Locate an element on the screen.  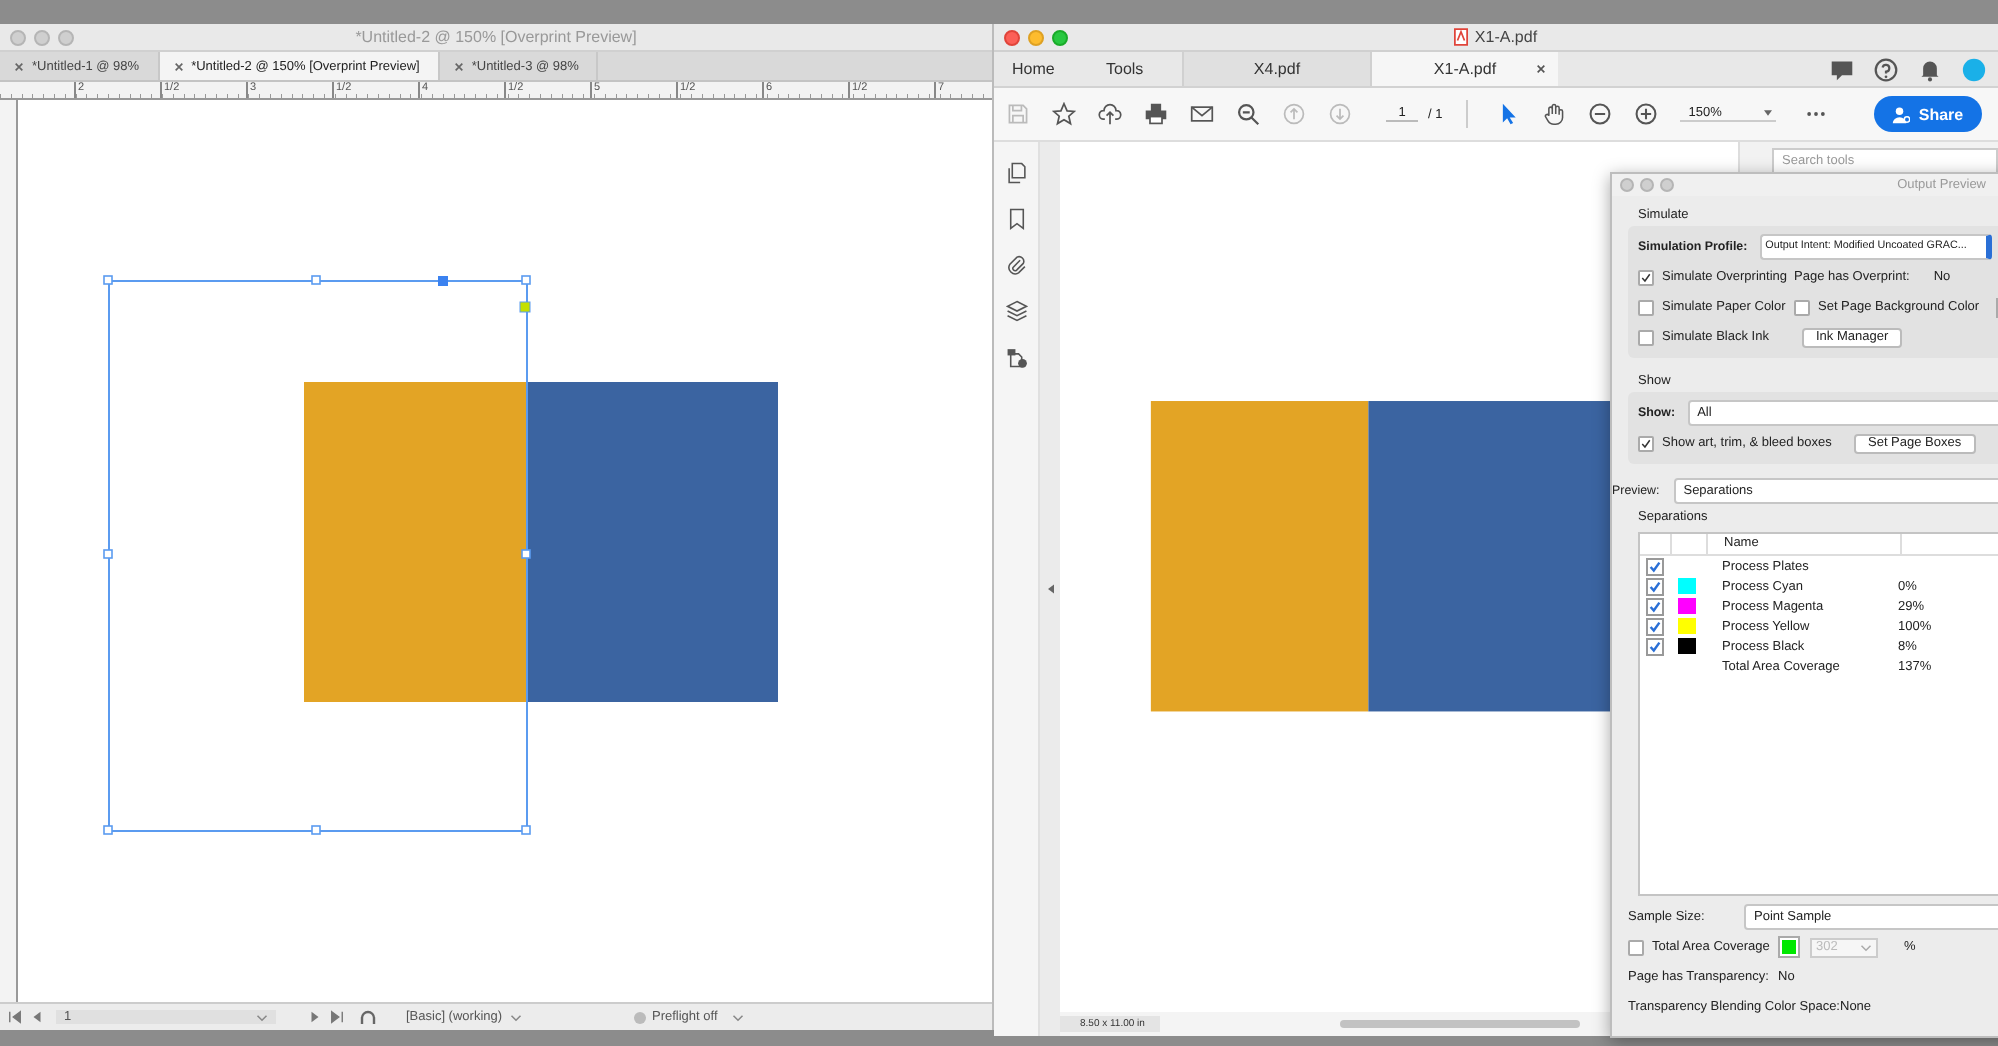
zoom-in-icon is located at coordinates (1646, 114).